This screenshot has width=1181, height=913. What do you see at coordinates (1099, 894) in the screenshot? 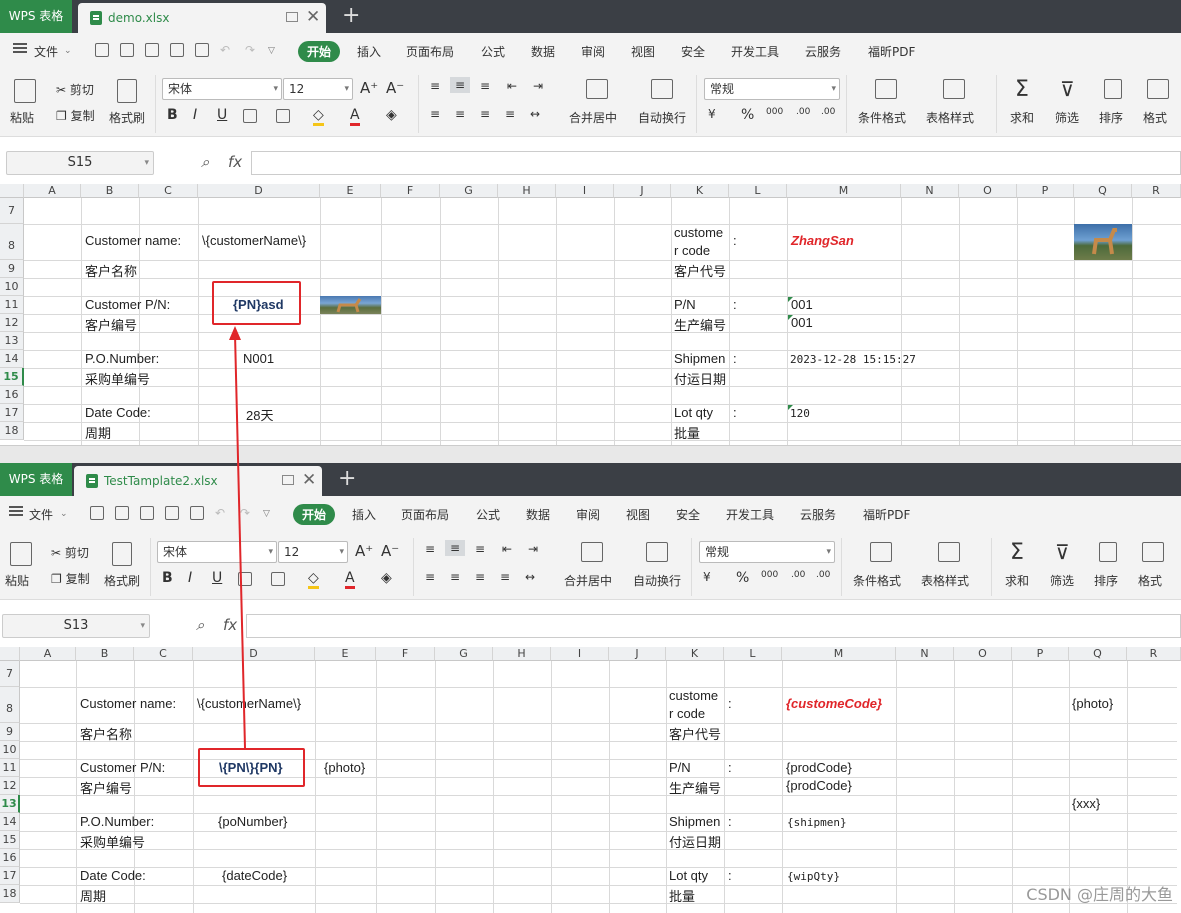
I see `watermark: CSDN @庄周的大鱼` at bounding box center [1099, 894].